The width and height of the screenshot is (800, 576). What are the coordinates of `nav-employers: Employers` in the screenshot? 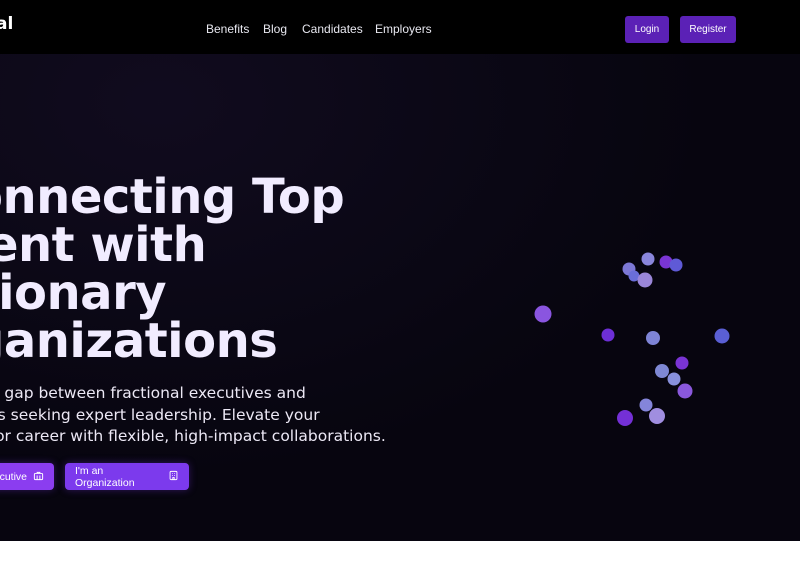 It's located at (403, 29).